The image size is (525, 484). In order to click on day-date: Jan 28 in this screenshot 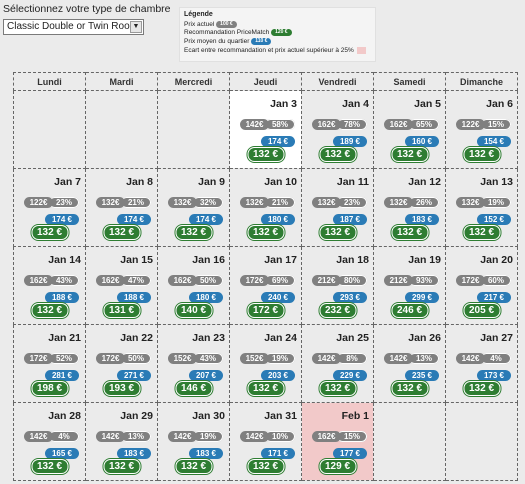, I will do `click(64, 416)`.